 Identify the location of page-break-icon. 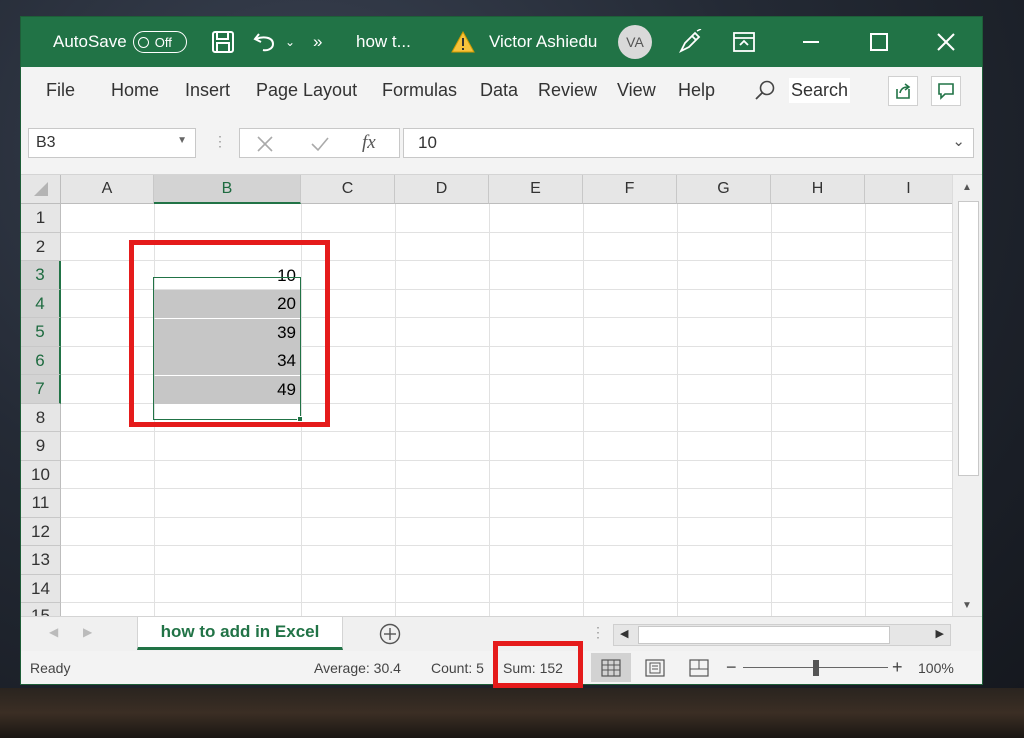
(699, 667).